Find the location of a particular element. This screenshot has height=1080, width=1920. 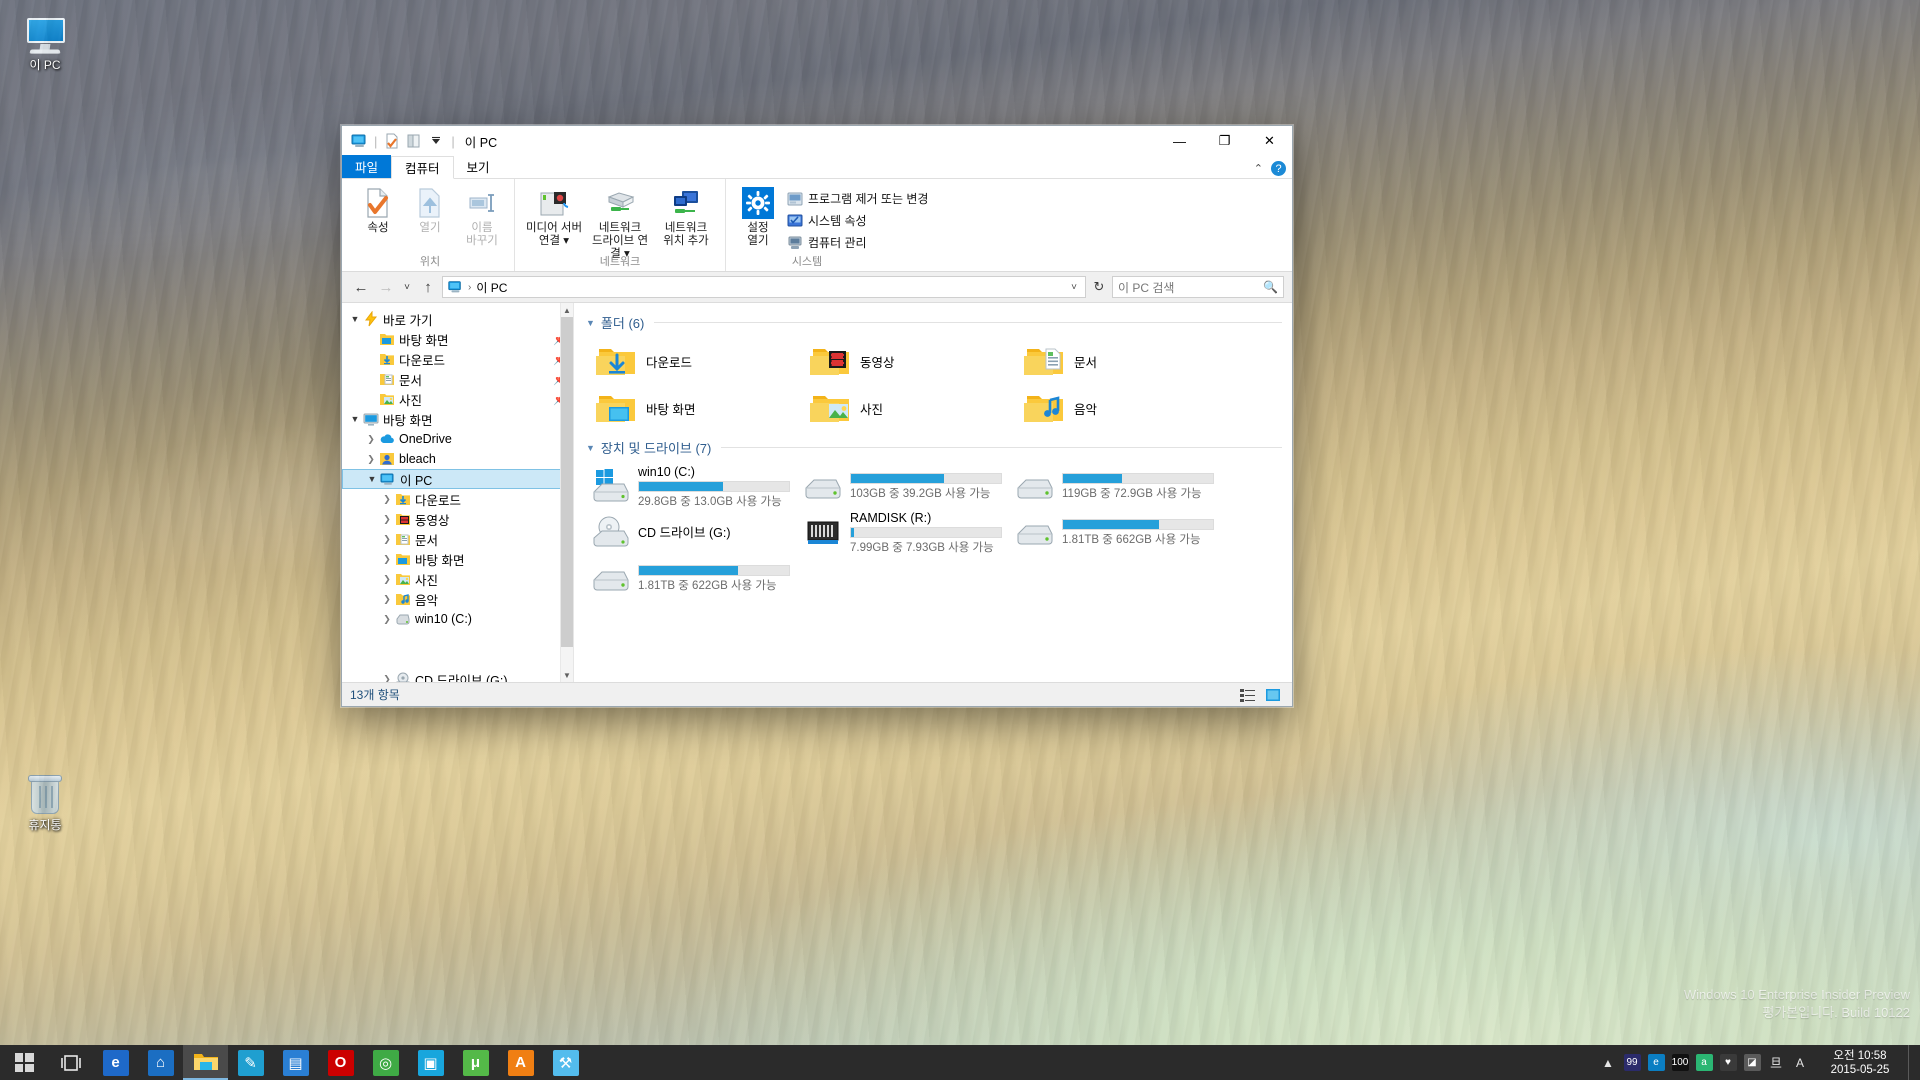

nav-onedrive: ❯ OneDrive is located at coordinates (457, 439).